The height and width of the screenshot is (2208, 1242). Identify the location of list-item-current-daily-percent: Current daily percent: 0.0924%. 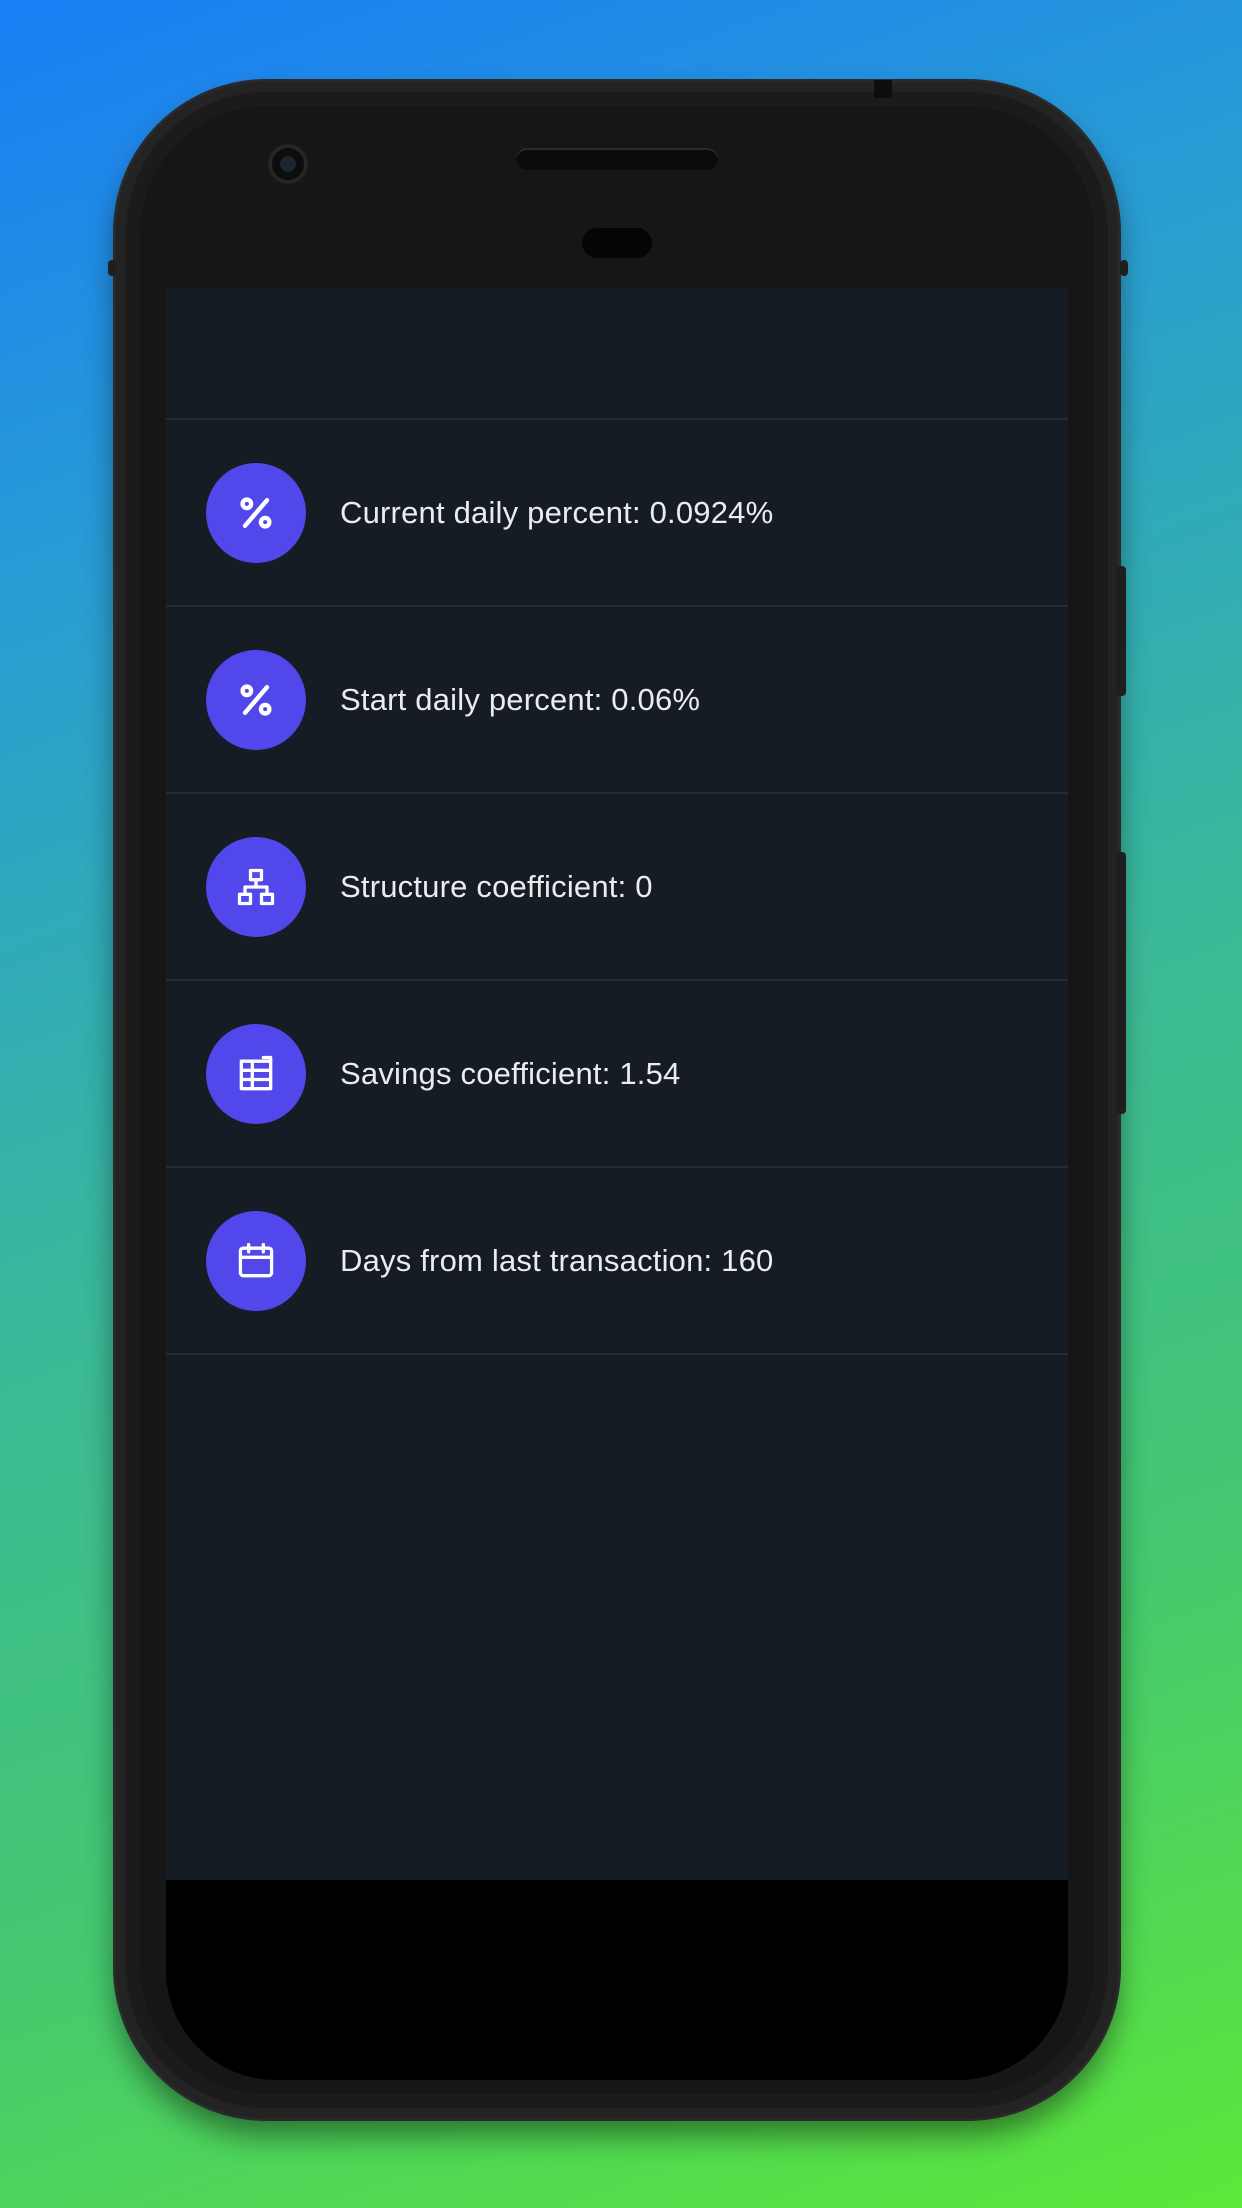
(617, 513).